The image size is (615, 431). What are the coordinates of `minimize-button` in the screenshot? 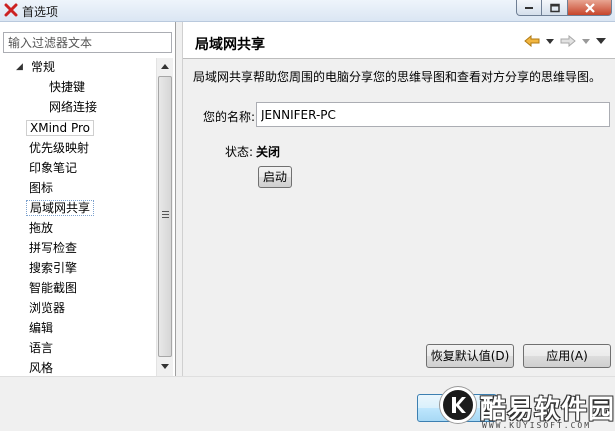 It's located at (529, 8).